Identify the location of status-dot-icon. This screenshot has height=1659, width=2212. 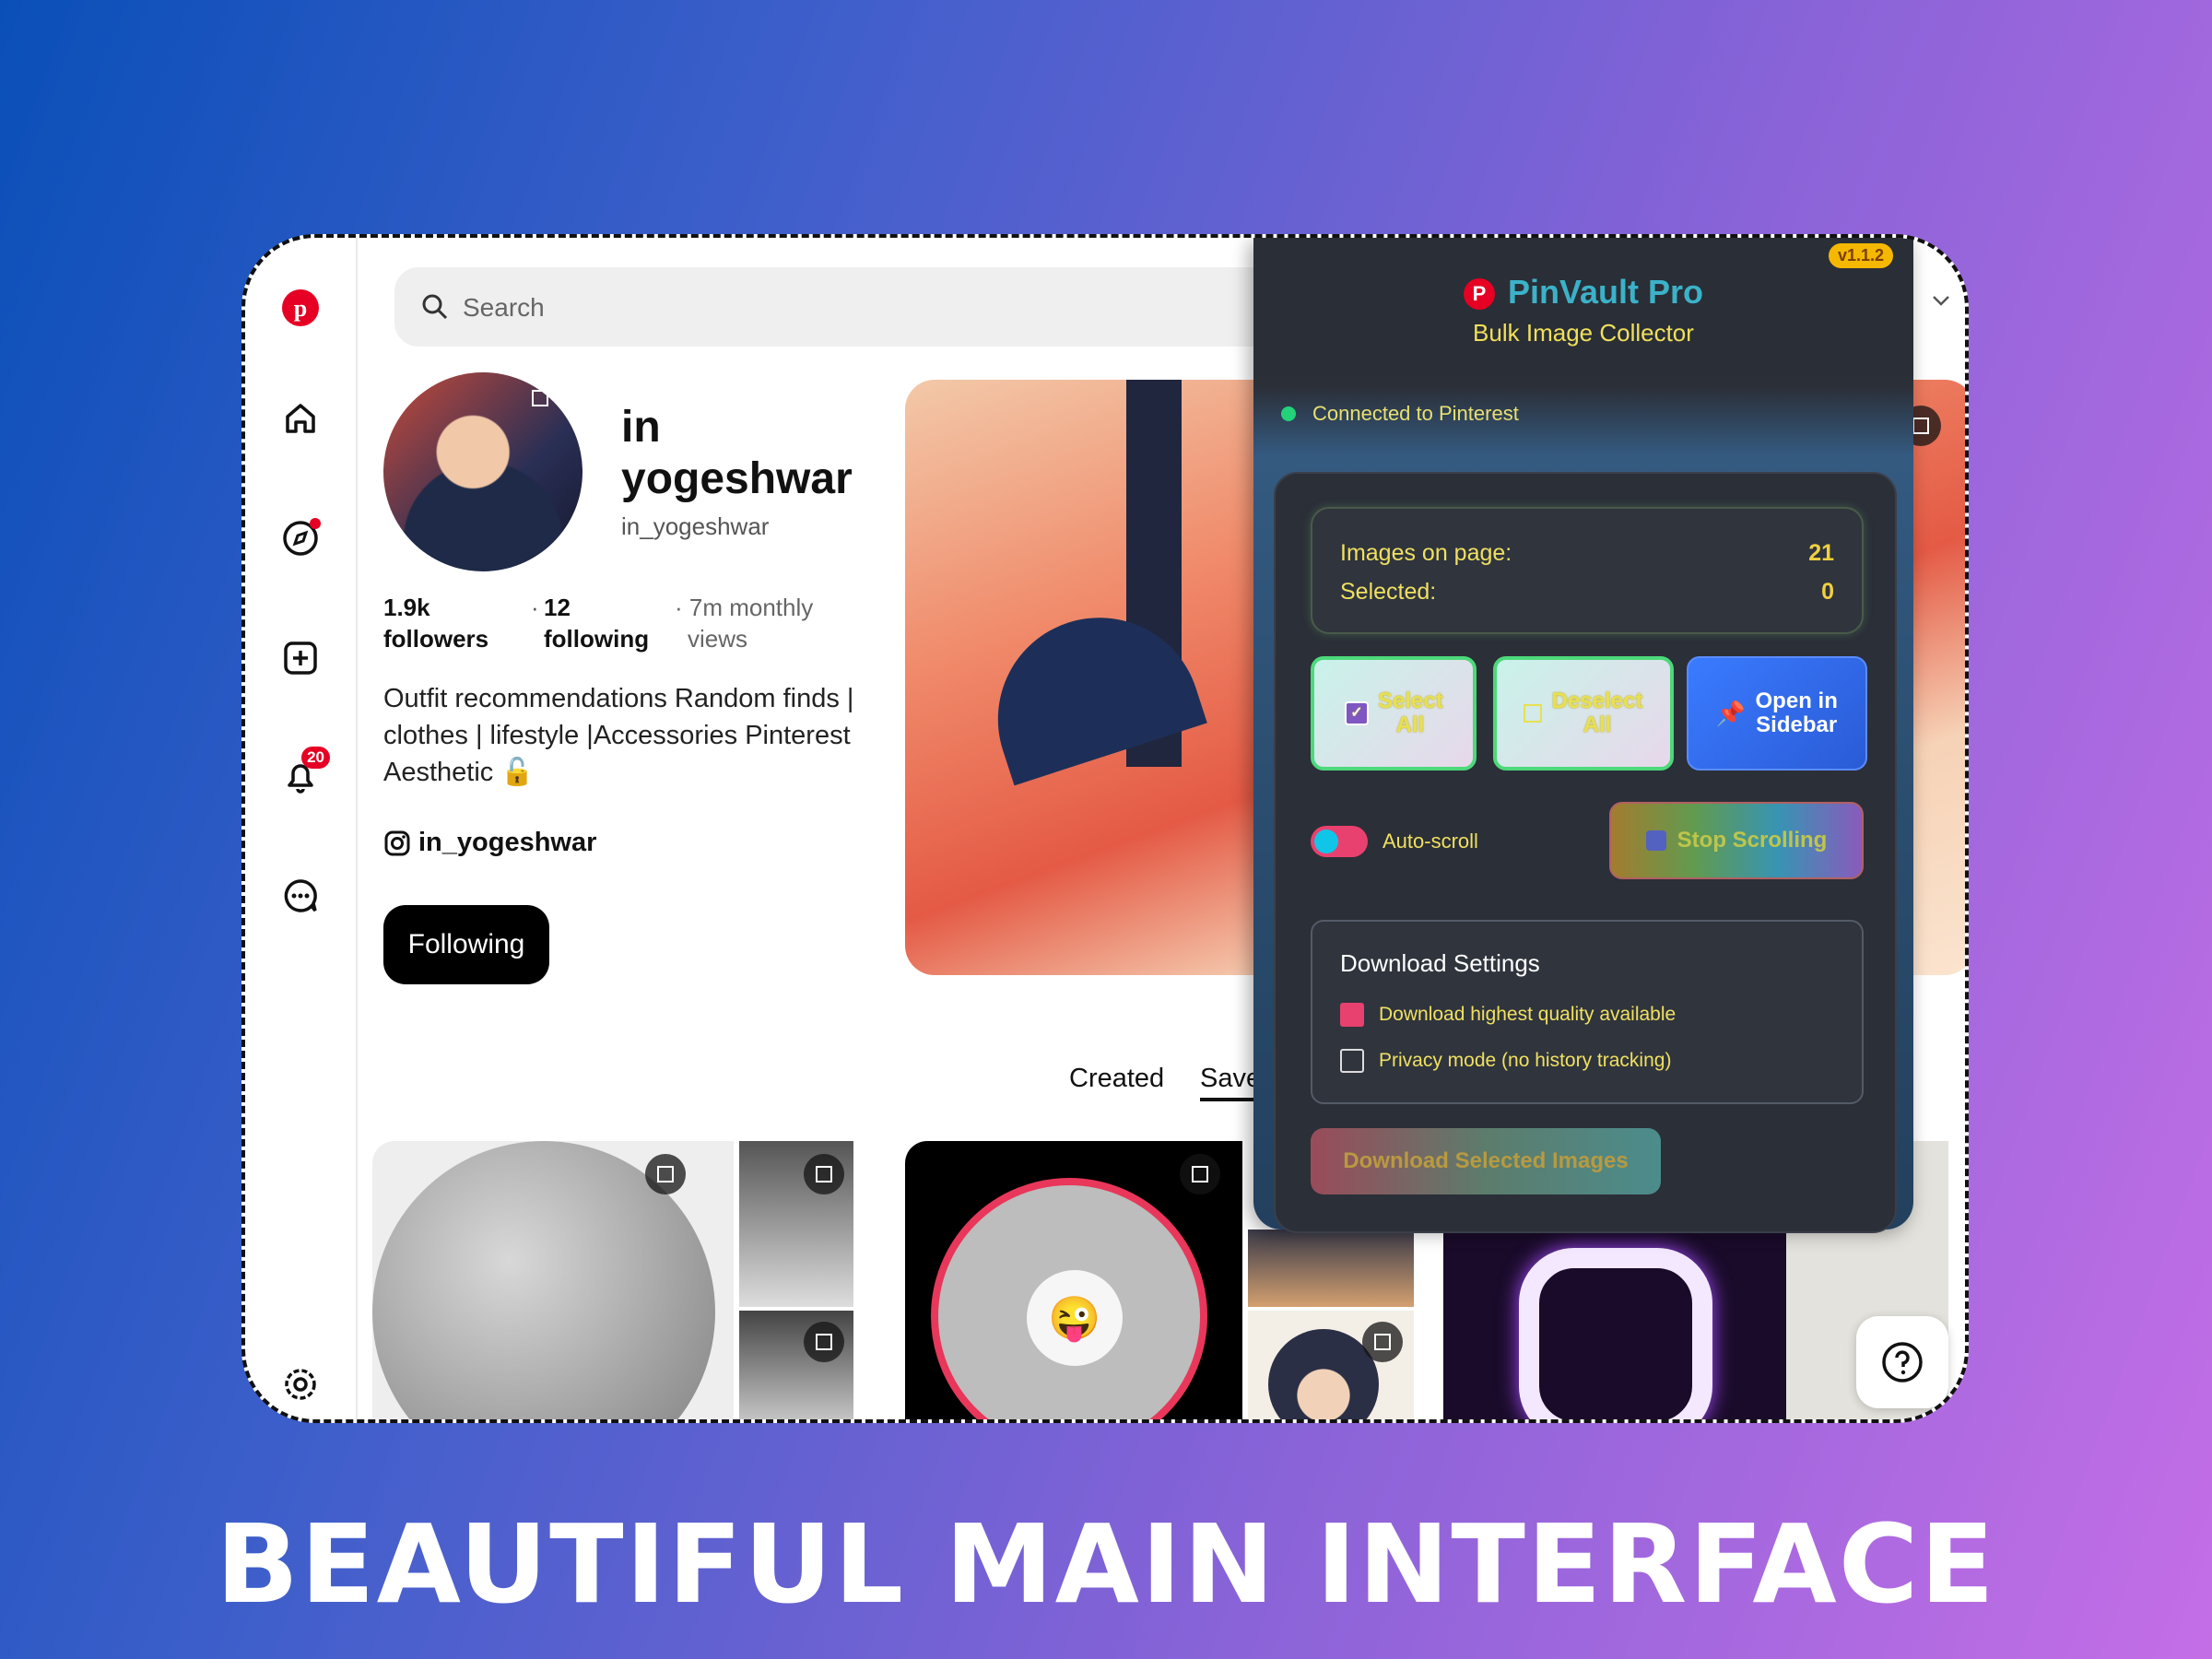
(1288, 413).